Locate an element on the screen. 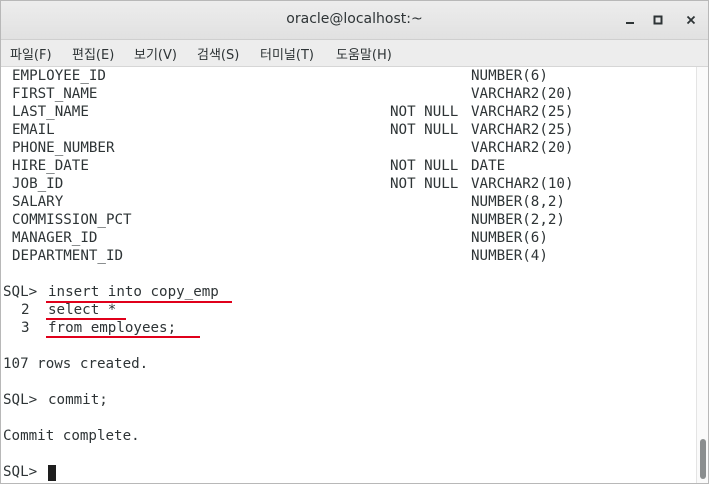 The height and width of the screenshot is (484, 709). column-type: NUMBER(8,2) is located at coordinates (518, 202).